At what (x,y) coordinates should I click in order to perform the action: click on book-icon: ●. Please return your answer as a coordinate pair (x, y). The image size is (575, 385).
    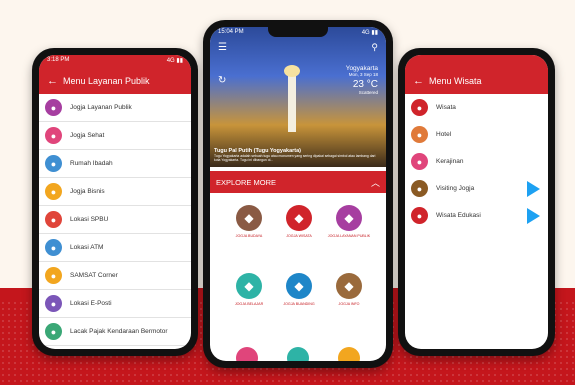
    Looking at the image, I should click on (419, 215).